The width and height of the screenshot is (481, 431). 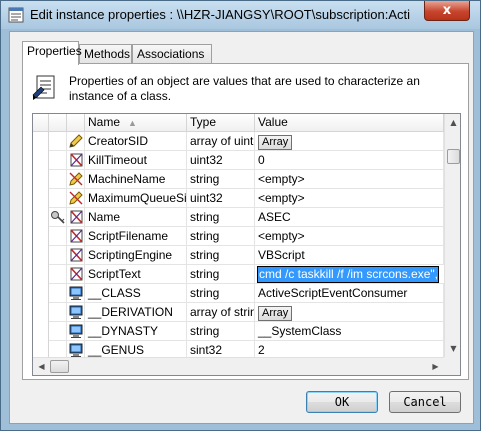 I want to click on close-button: x, so click(x=447, y=11).